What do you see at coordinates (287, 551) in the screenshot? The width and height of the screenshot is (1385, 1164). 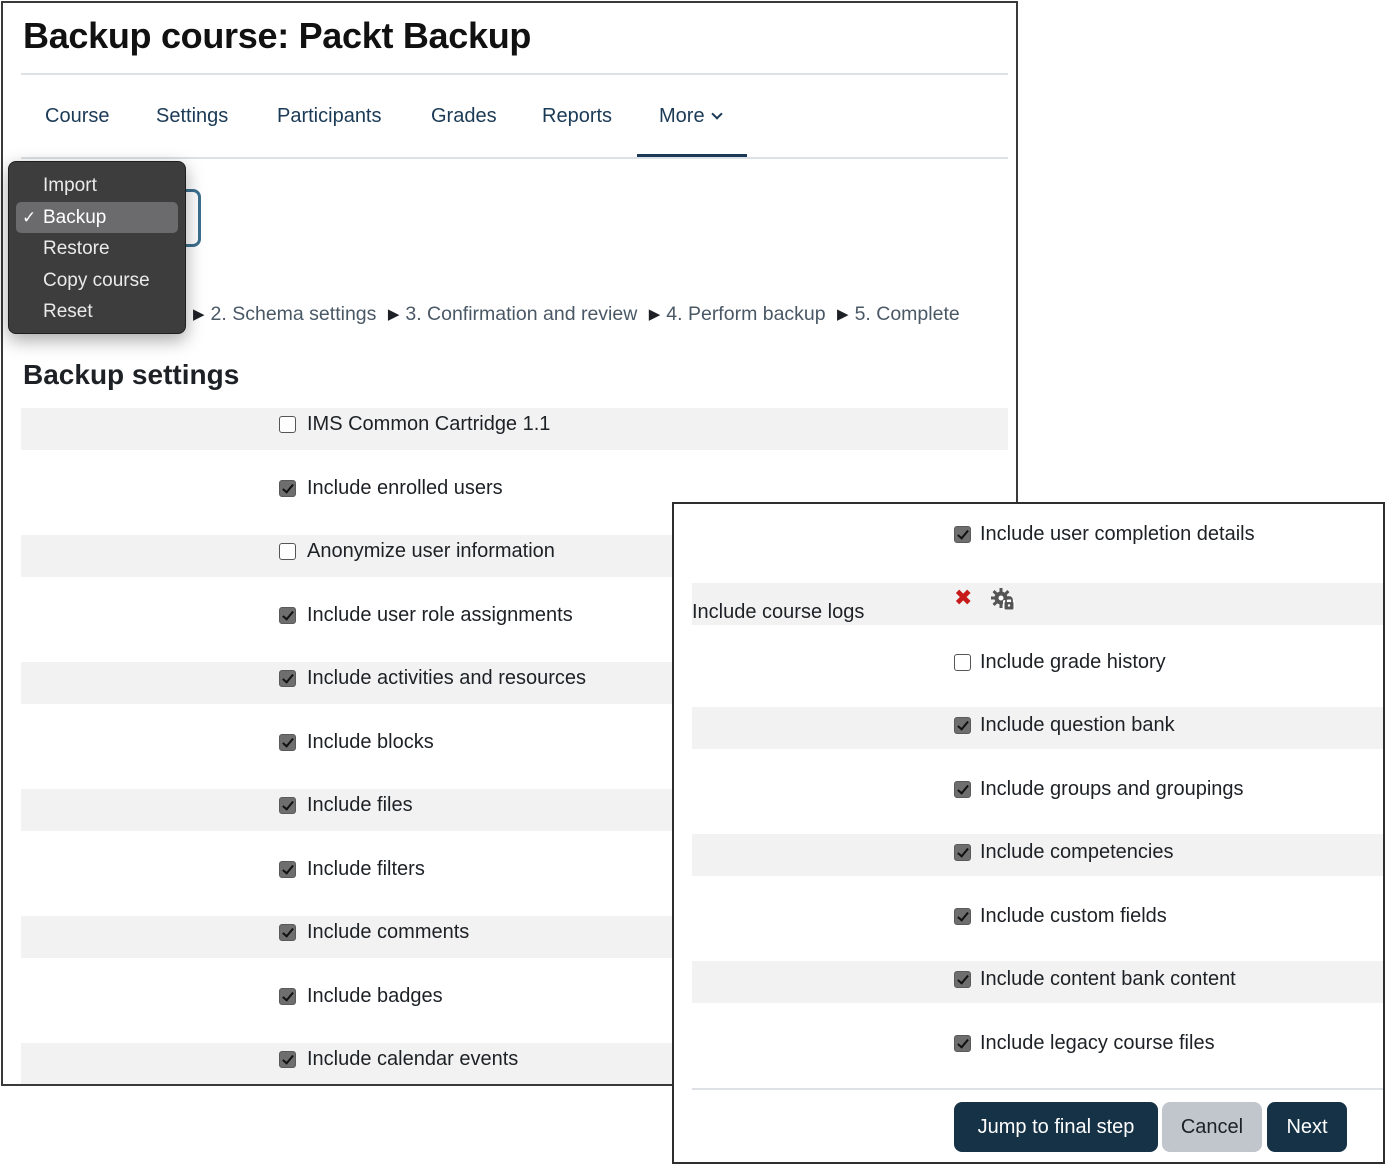 I see `checkbox-anonymize` at bounding box center [287, 551].